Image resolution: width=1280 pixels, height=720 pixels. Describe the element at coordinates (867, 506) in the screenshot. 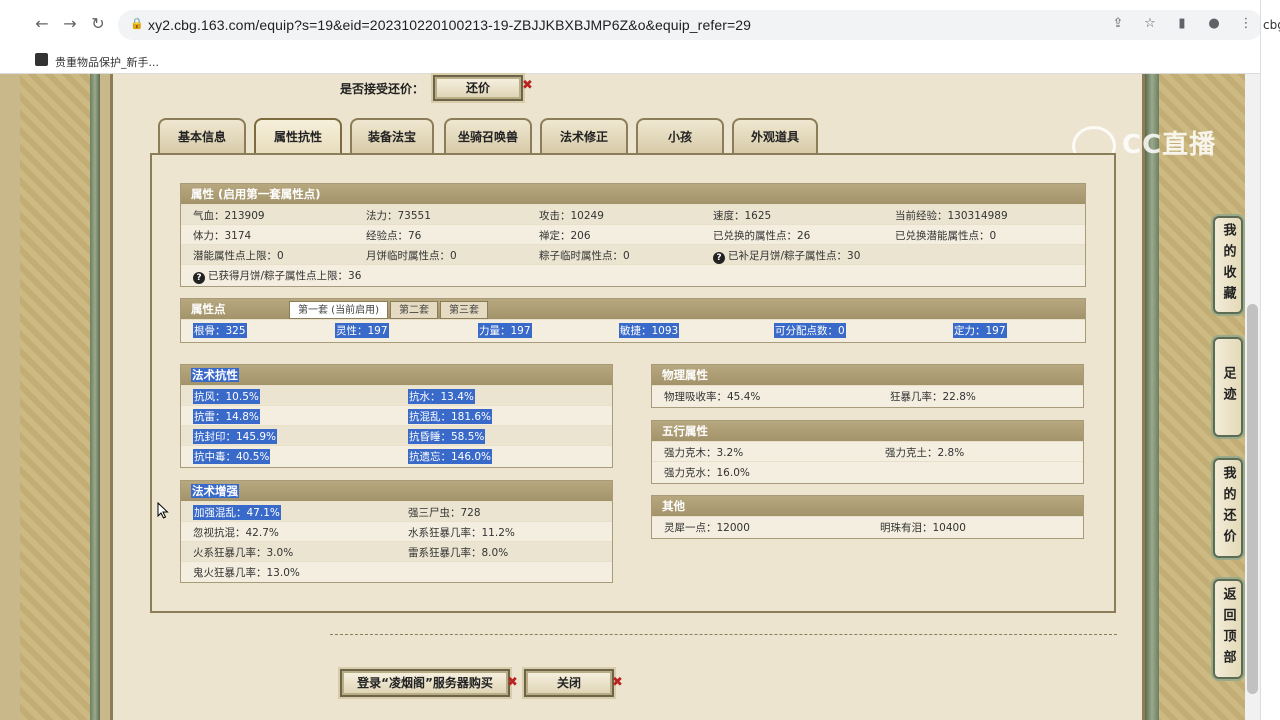

I see `section-title: 其他` at that location.